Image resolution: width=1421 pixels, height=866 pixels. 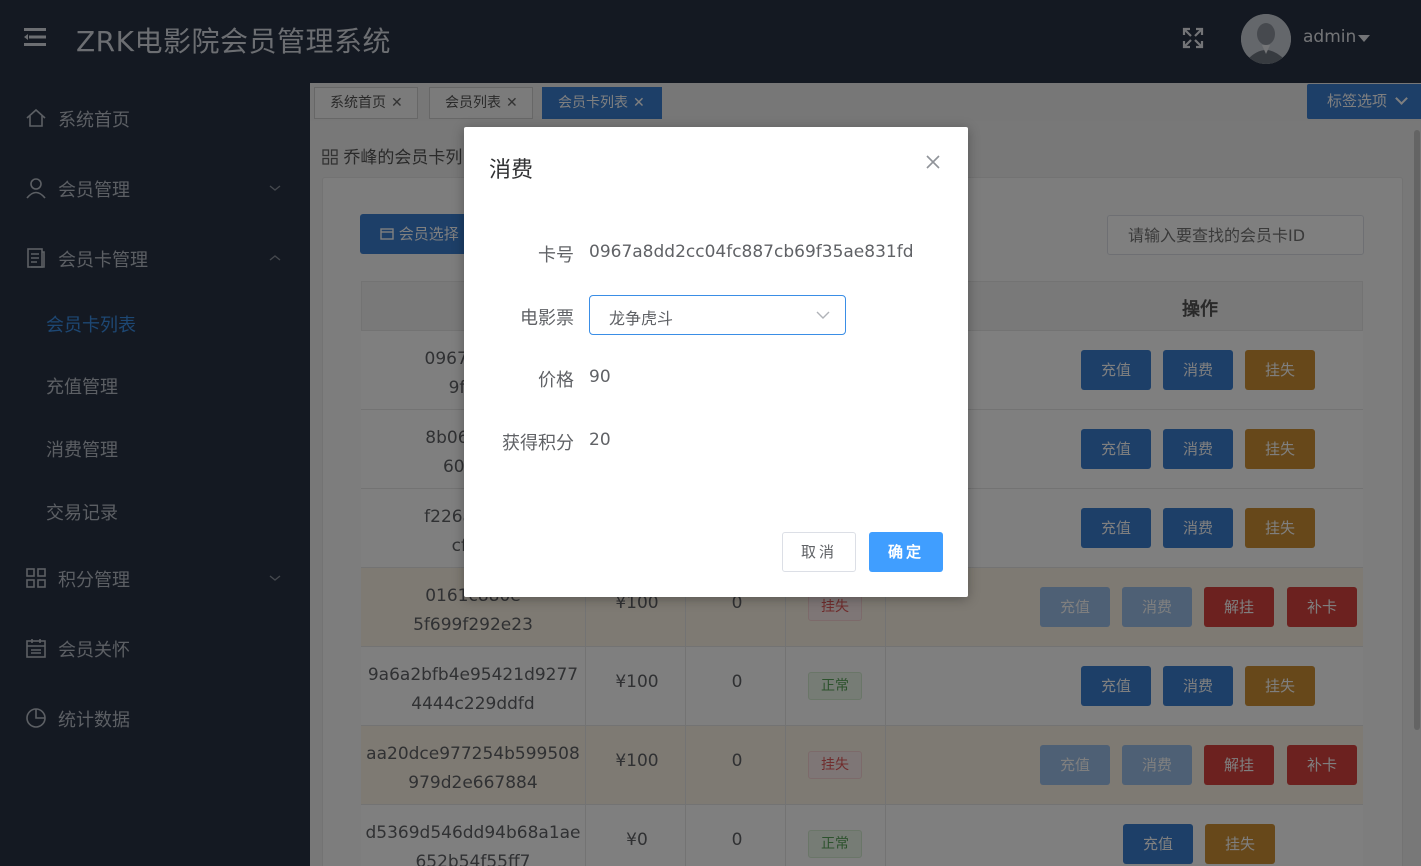 What do you see at coordinates (600, 440) in the screenshot?
I see `points-earned-value: 20` at bounding box center [600, 440].